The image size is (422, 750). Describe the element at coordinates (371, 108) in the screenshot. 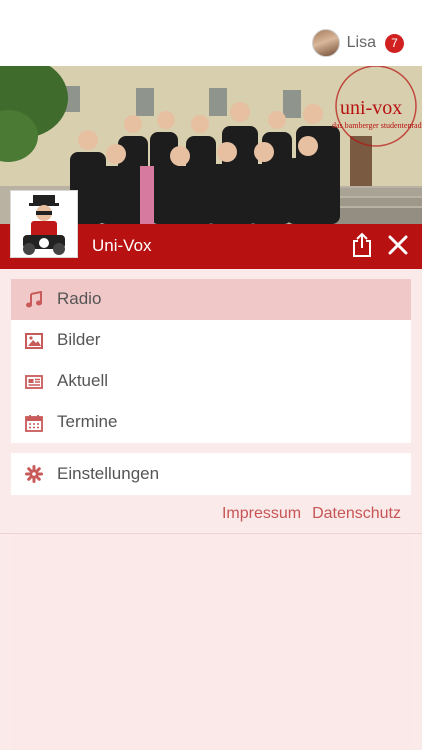

I see `banner-logo-text: uni-vox` at that location.